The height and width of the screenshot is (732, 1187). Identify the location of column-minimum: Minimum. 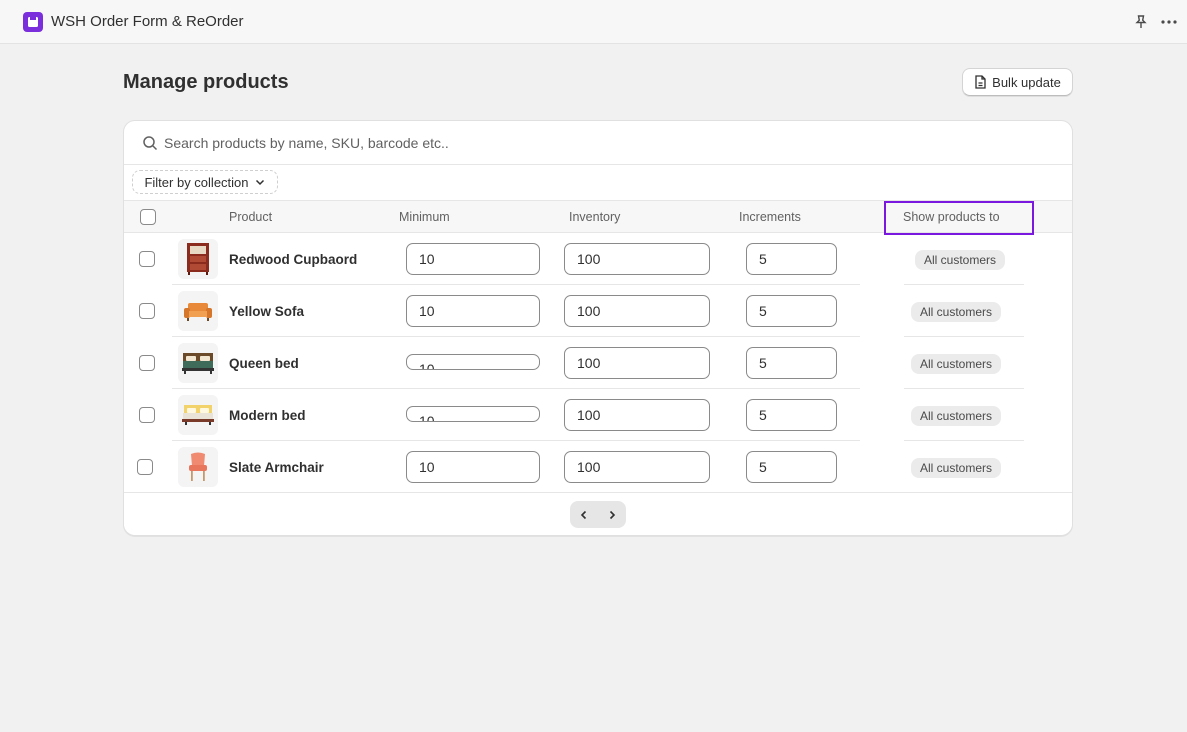
(424, 217).